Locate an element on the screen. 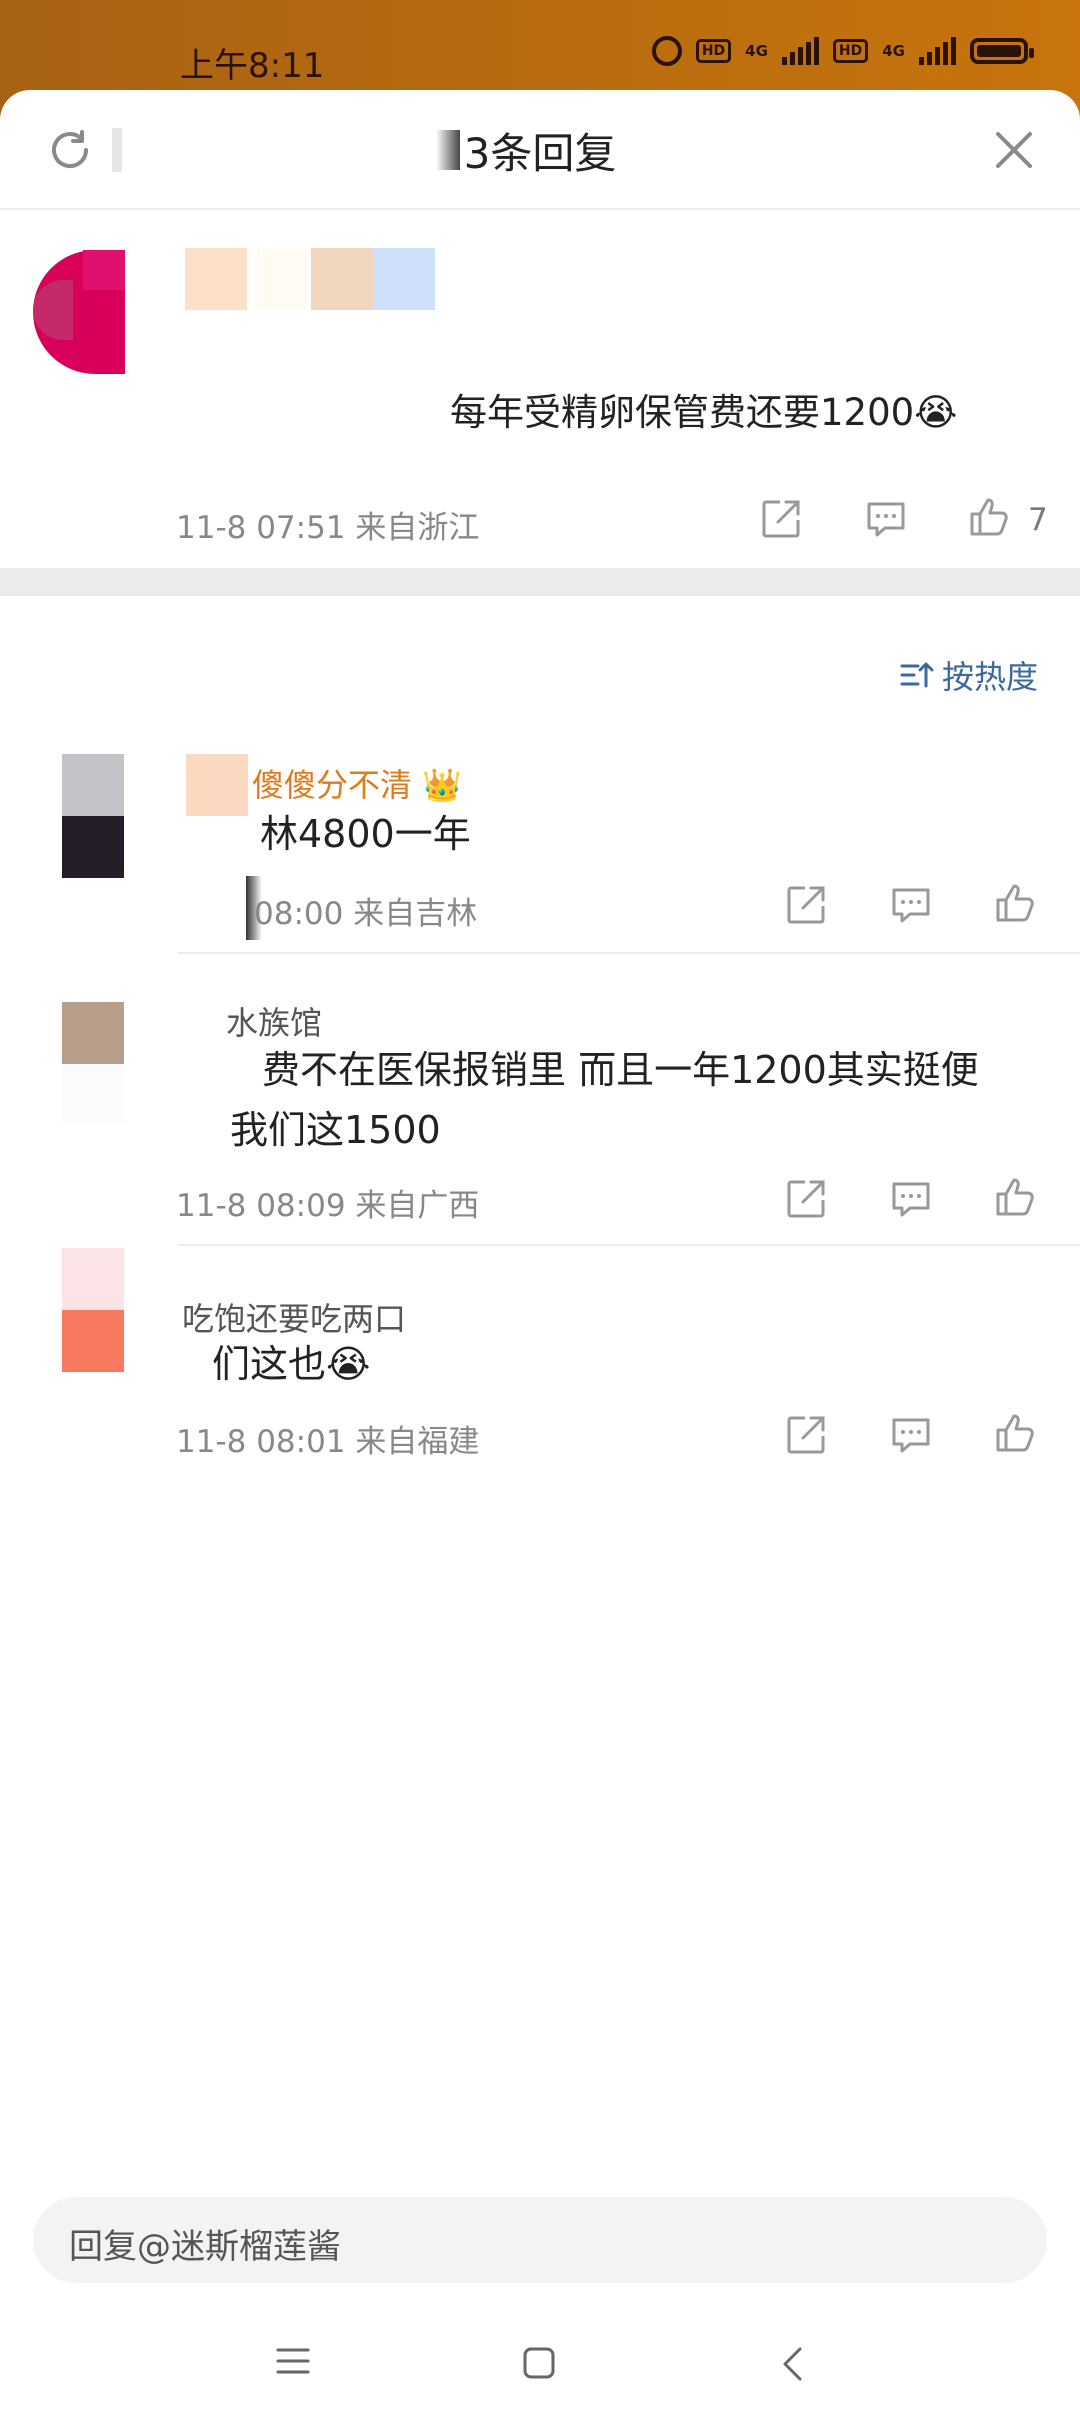 This screenshot has width=1080, height=2410. sheet-title: 3条回复 is located at coordinates (540, 153).